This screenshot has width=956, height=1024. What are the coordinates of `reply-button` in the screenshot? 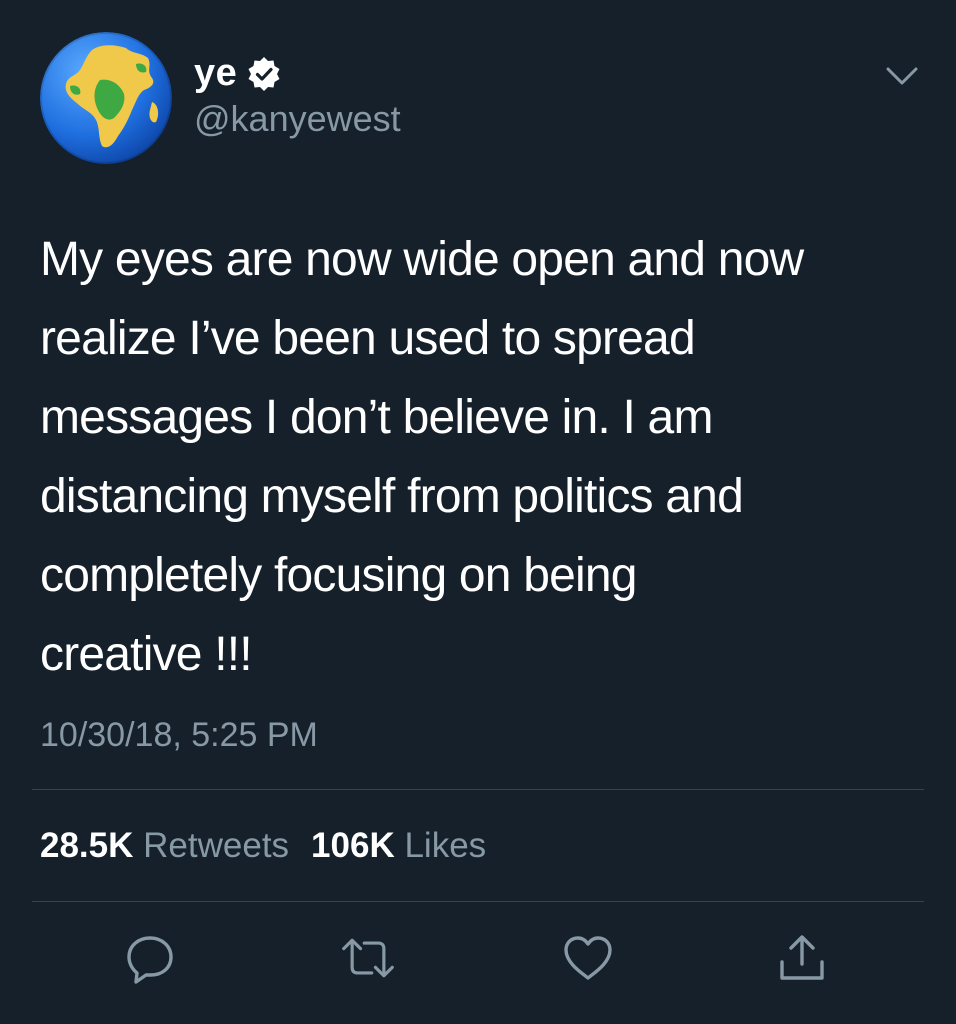 It's located at (150, 958).